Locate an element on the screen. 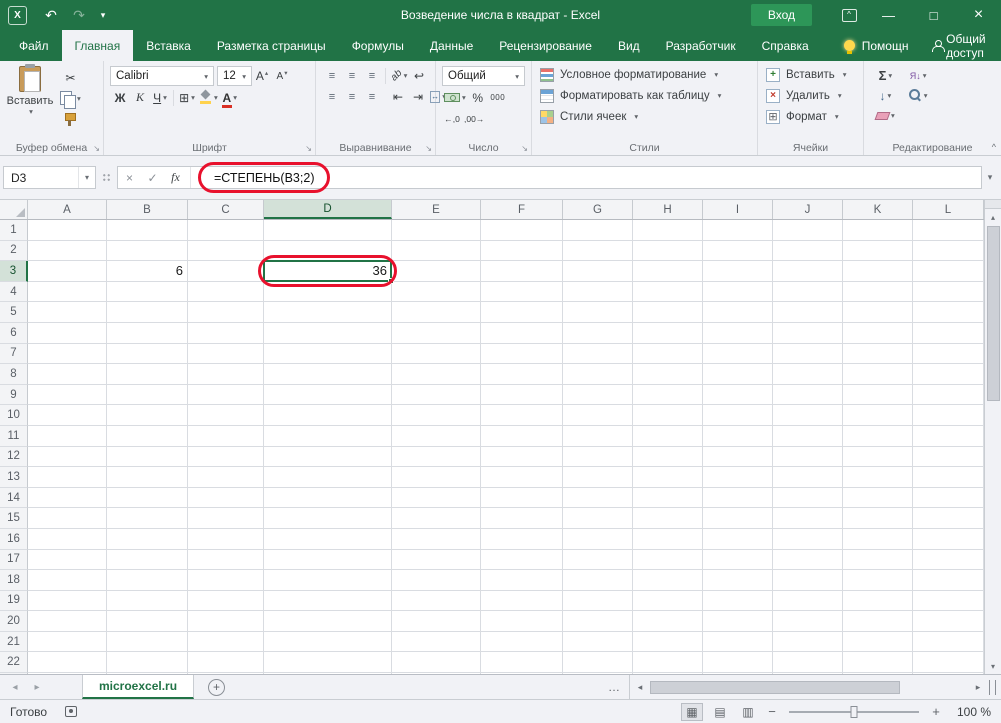 This screenshot has width=1001, height=723. cell-E20 is located at coordinates (436, 621).